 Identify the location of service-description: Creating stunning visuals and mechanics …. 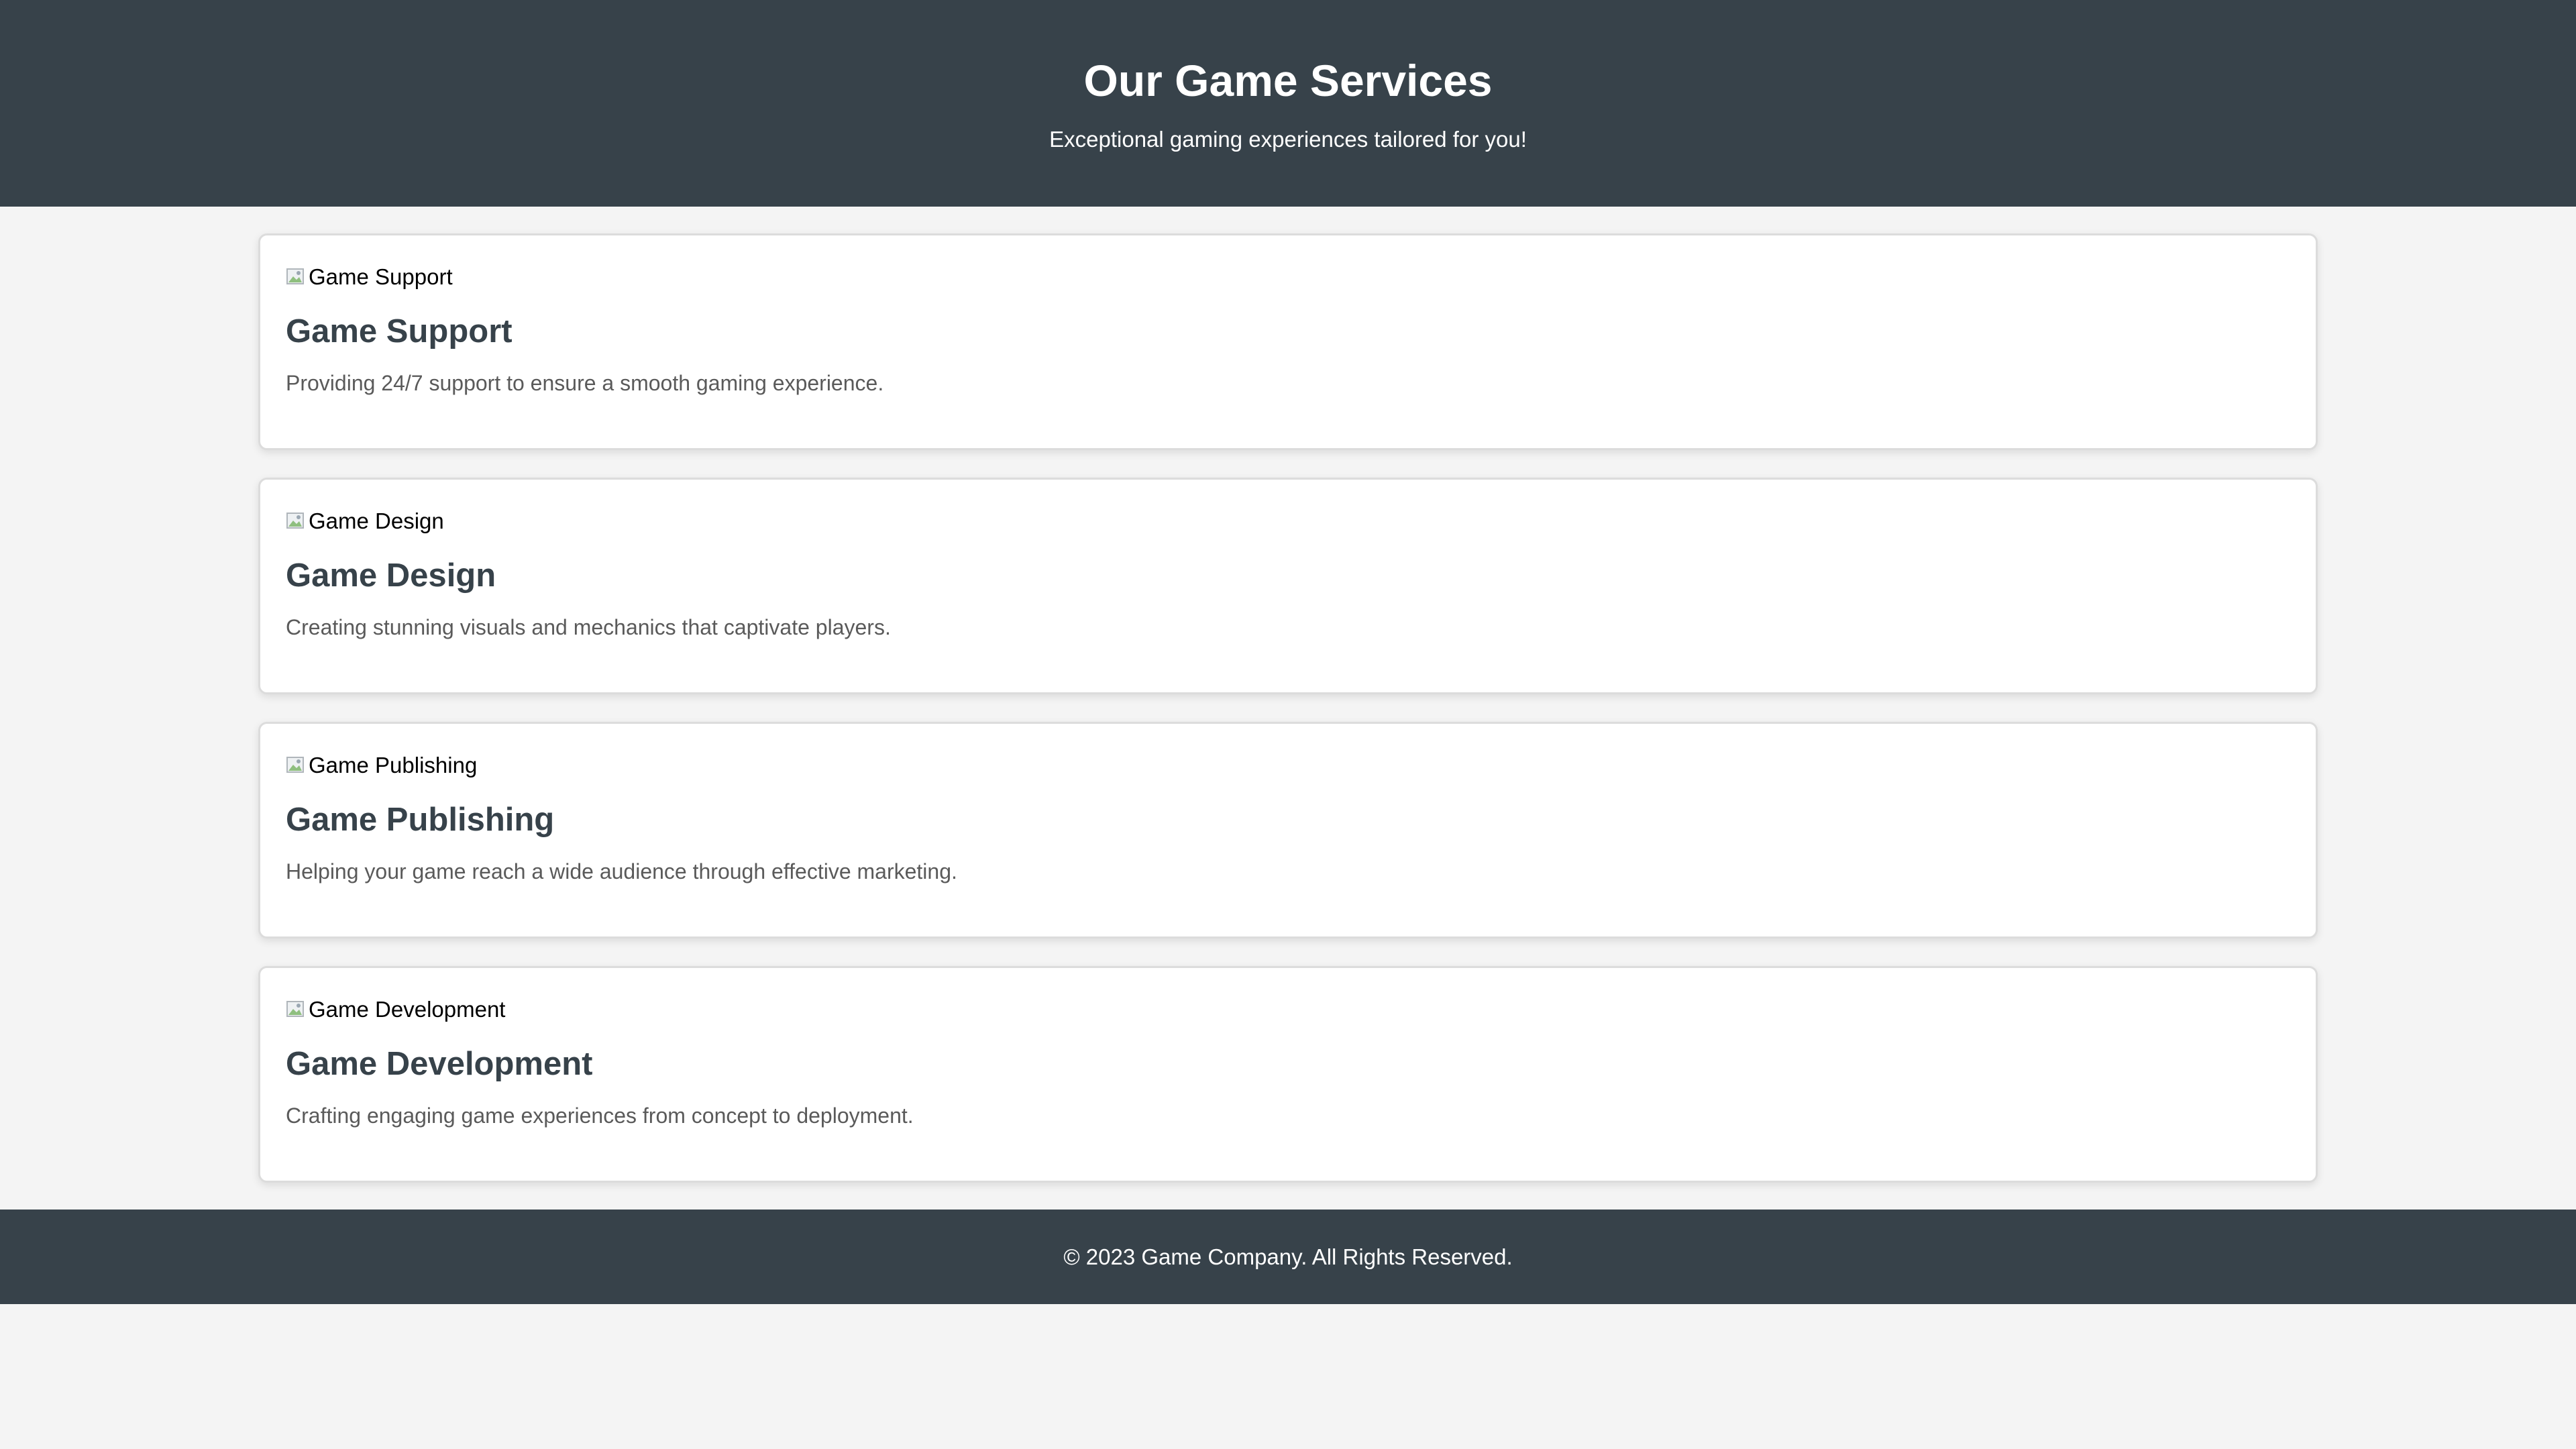
(588, 627).